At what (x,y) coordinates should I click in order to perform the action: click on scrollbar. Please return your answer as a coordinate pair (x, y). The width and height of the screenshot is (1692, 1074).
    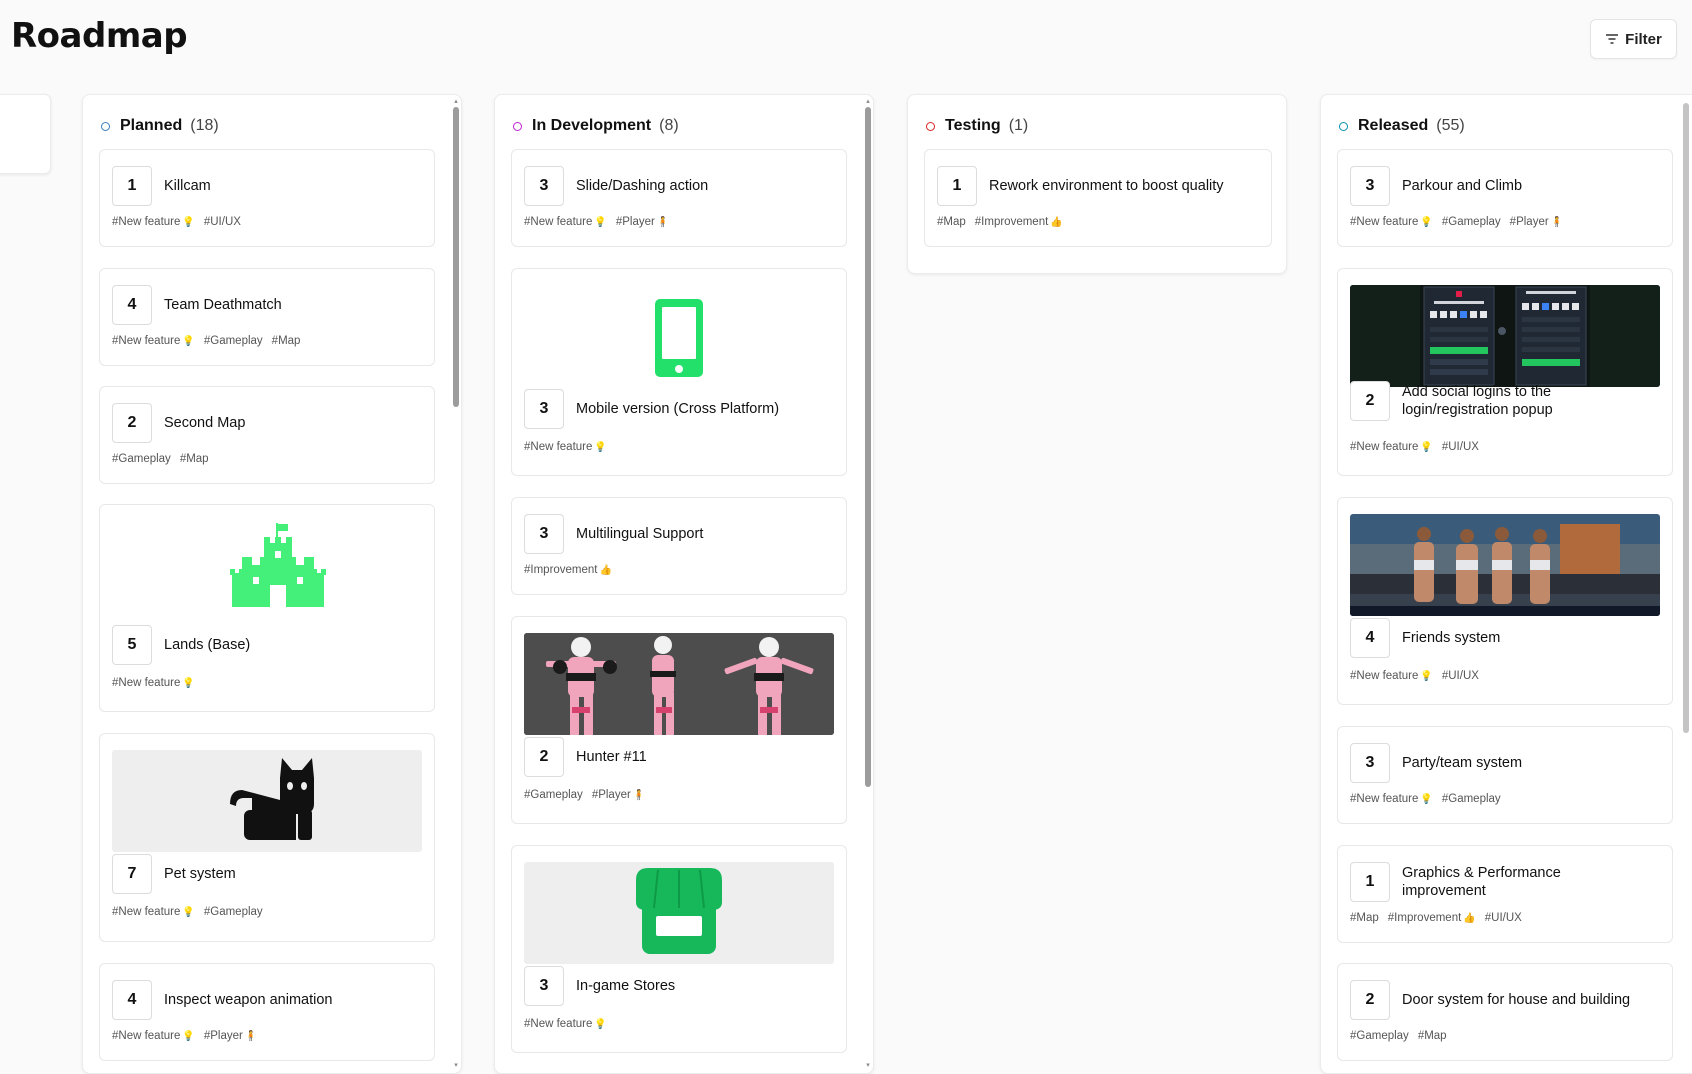
    Looking at the image, I should click on (1686, 584).